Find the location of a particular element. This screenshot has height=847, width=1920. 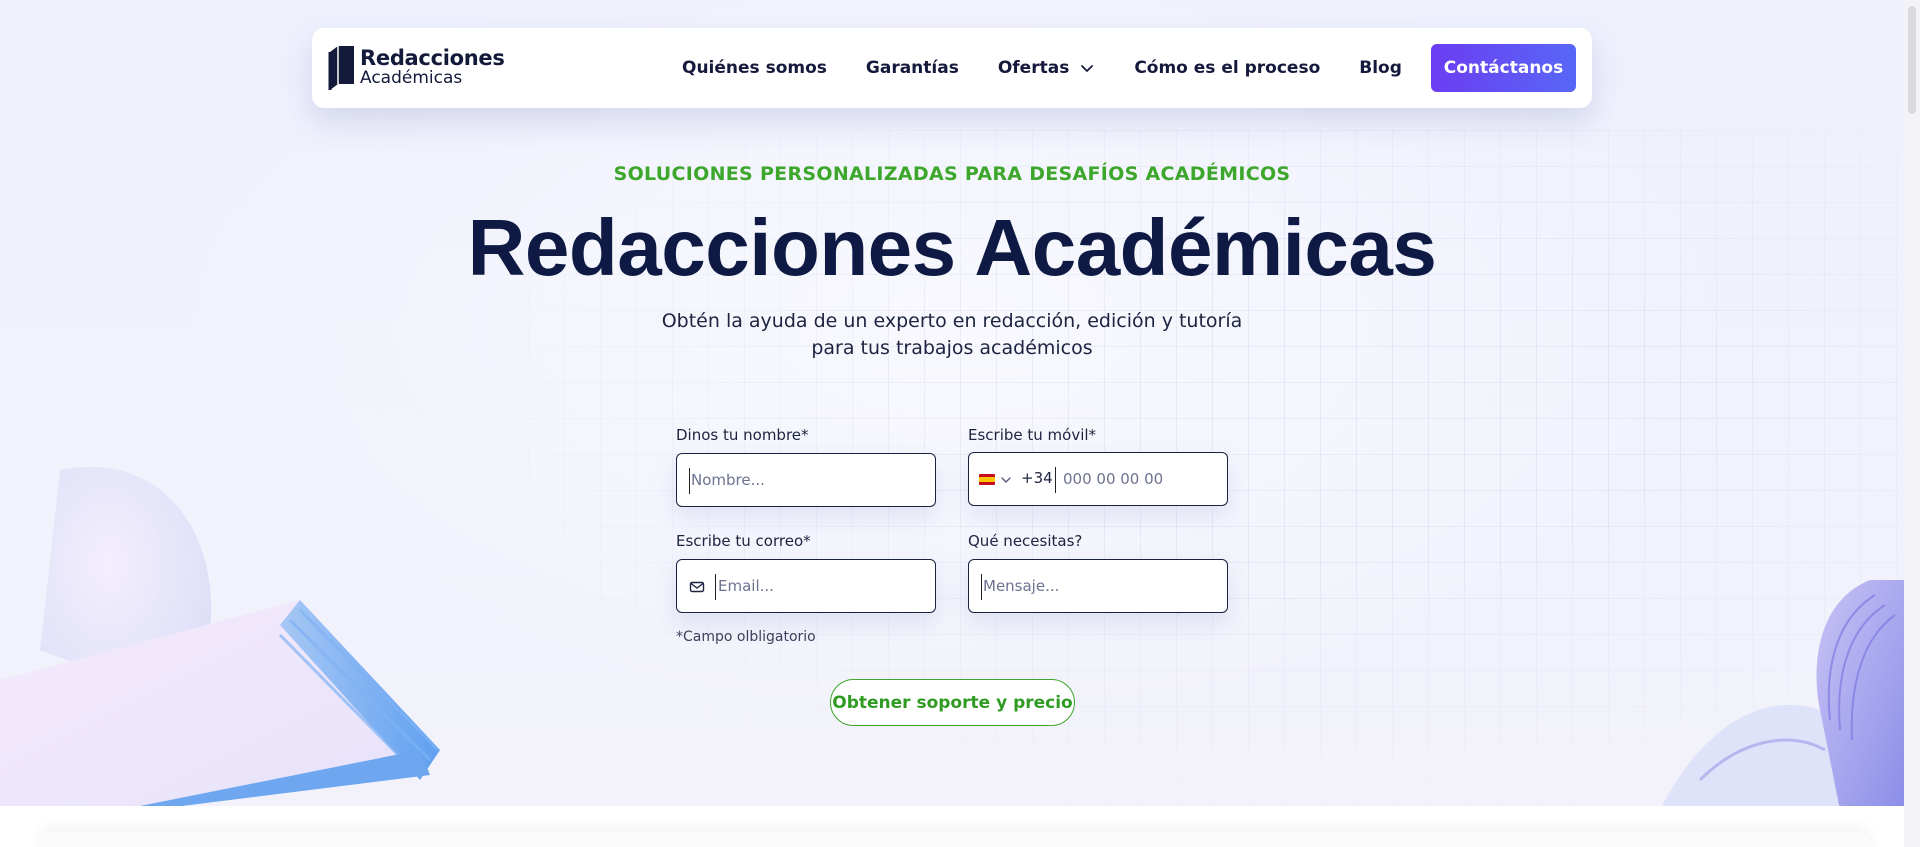

site-logo: Redacciones Académicas is located at coordinates (418, 68).